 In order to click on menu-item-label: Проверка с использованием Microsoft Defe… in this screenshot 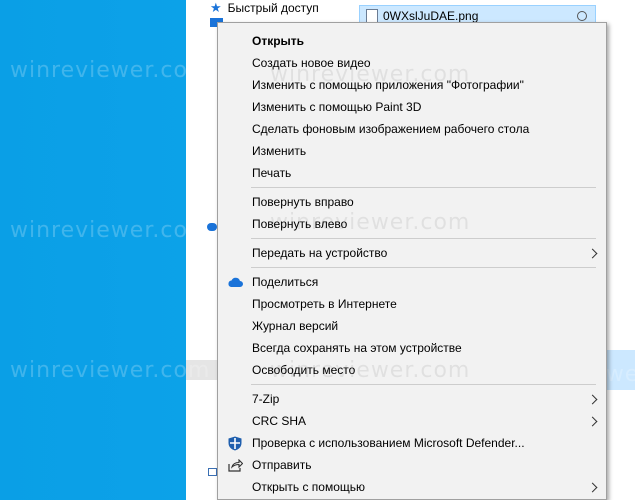, I will do `click(388, 443)`.